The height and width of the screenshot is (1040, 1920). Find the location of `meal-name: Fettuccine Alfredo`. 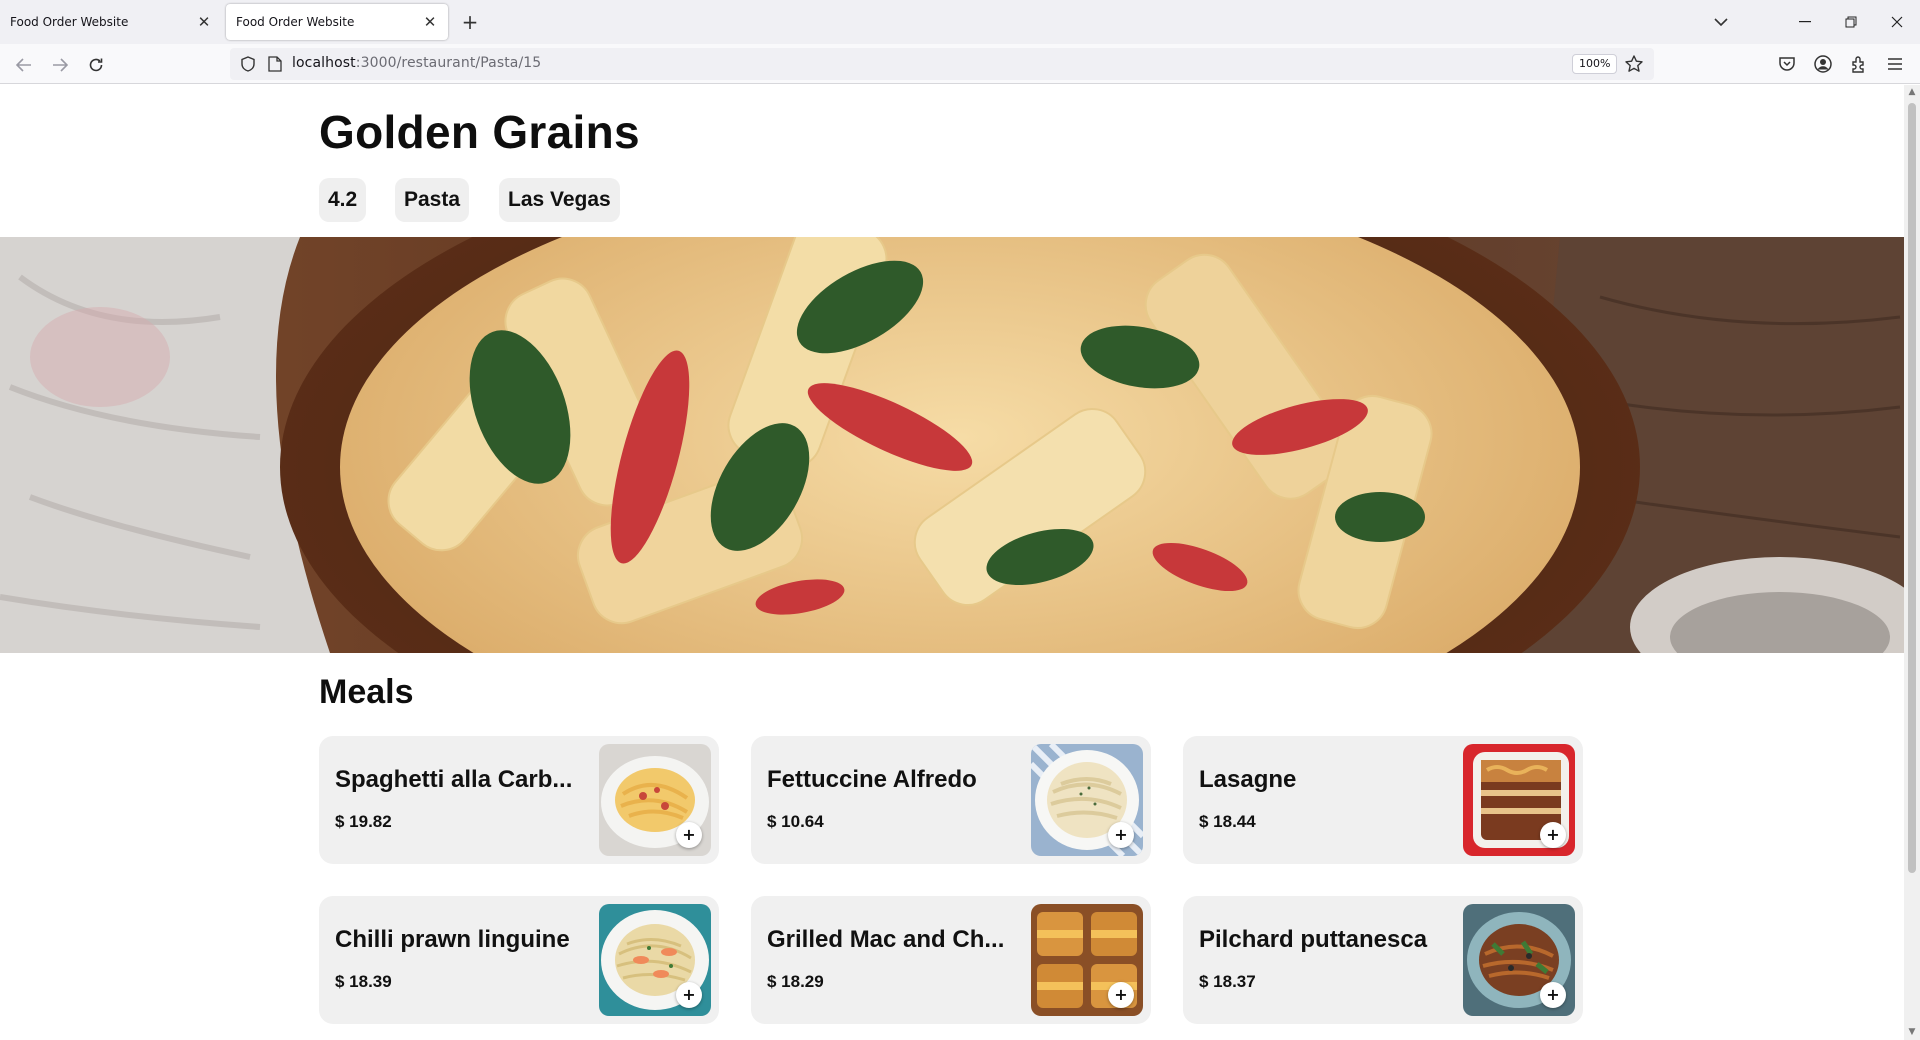

meal-name: Fettuccine Alfredo is located at coordinates (872, 779).